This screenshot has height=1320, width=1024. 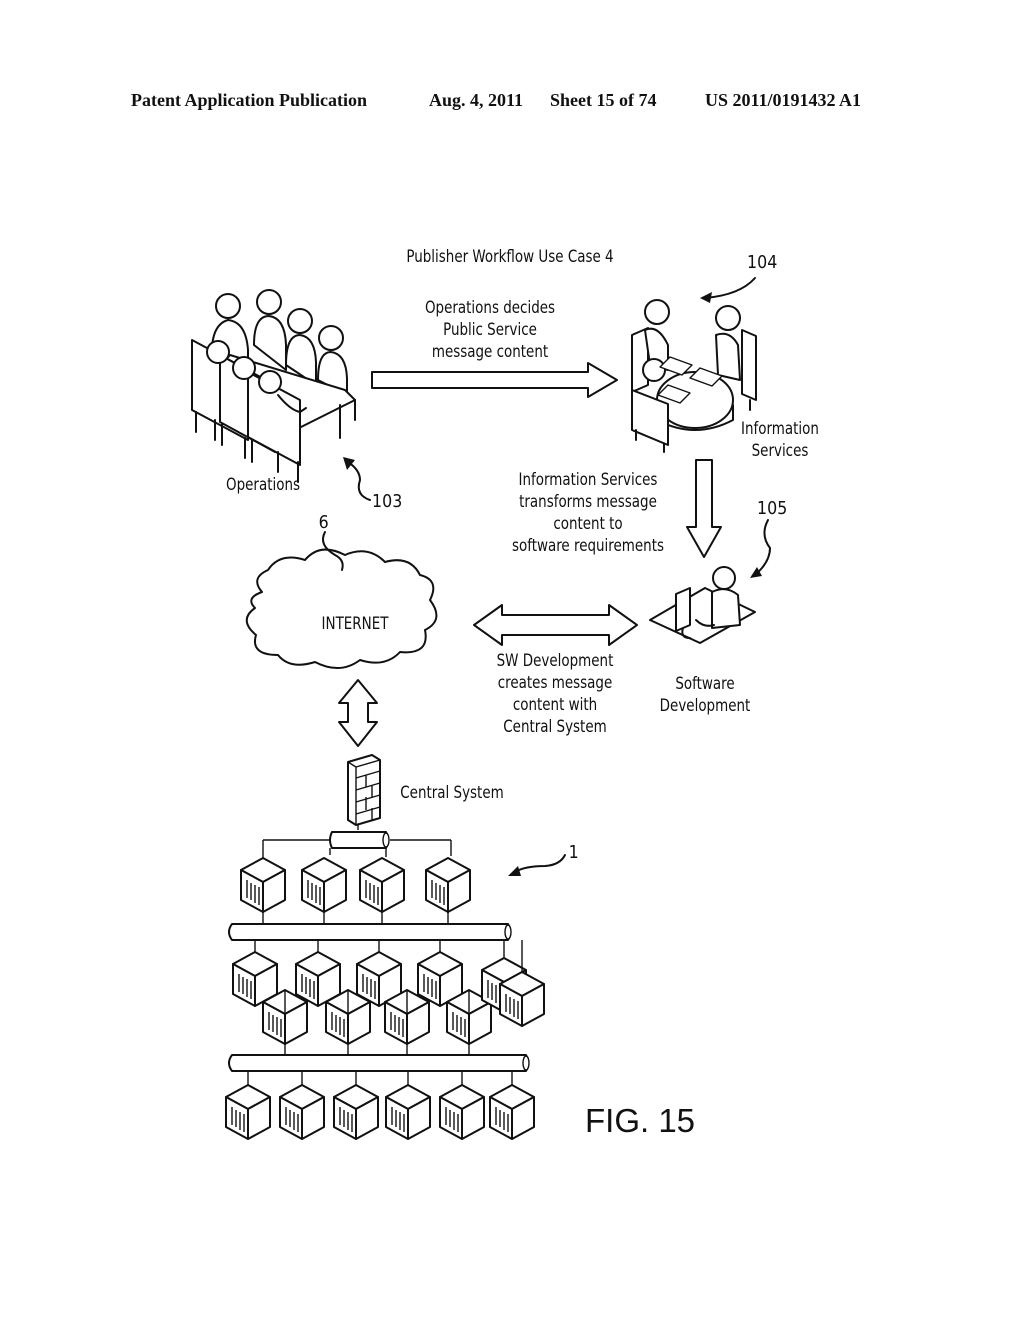 I want to click on edge-label-line: Operations decides, so click(x=490, y=308).